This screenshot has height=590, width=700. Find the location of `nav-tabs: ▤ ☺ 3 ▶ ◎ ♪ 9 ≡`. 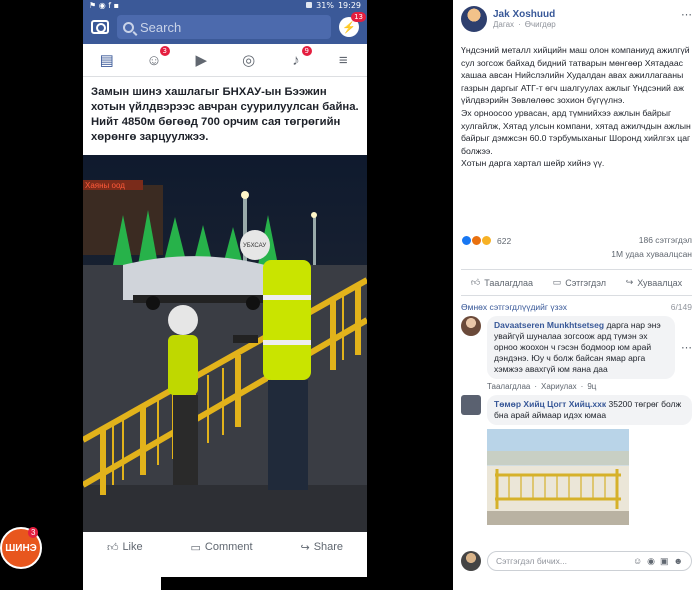

nav-tabs: ▤ ☺ 3 ▶ ◎ ♪ 9 ≡ is located at coordinates (225, 60).